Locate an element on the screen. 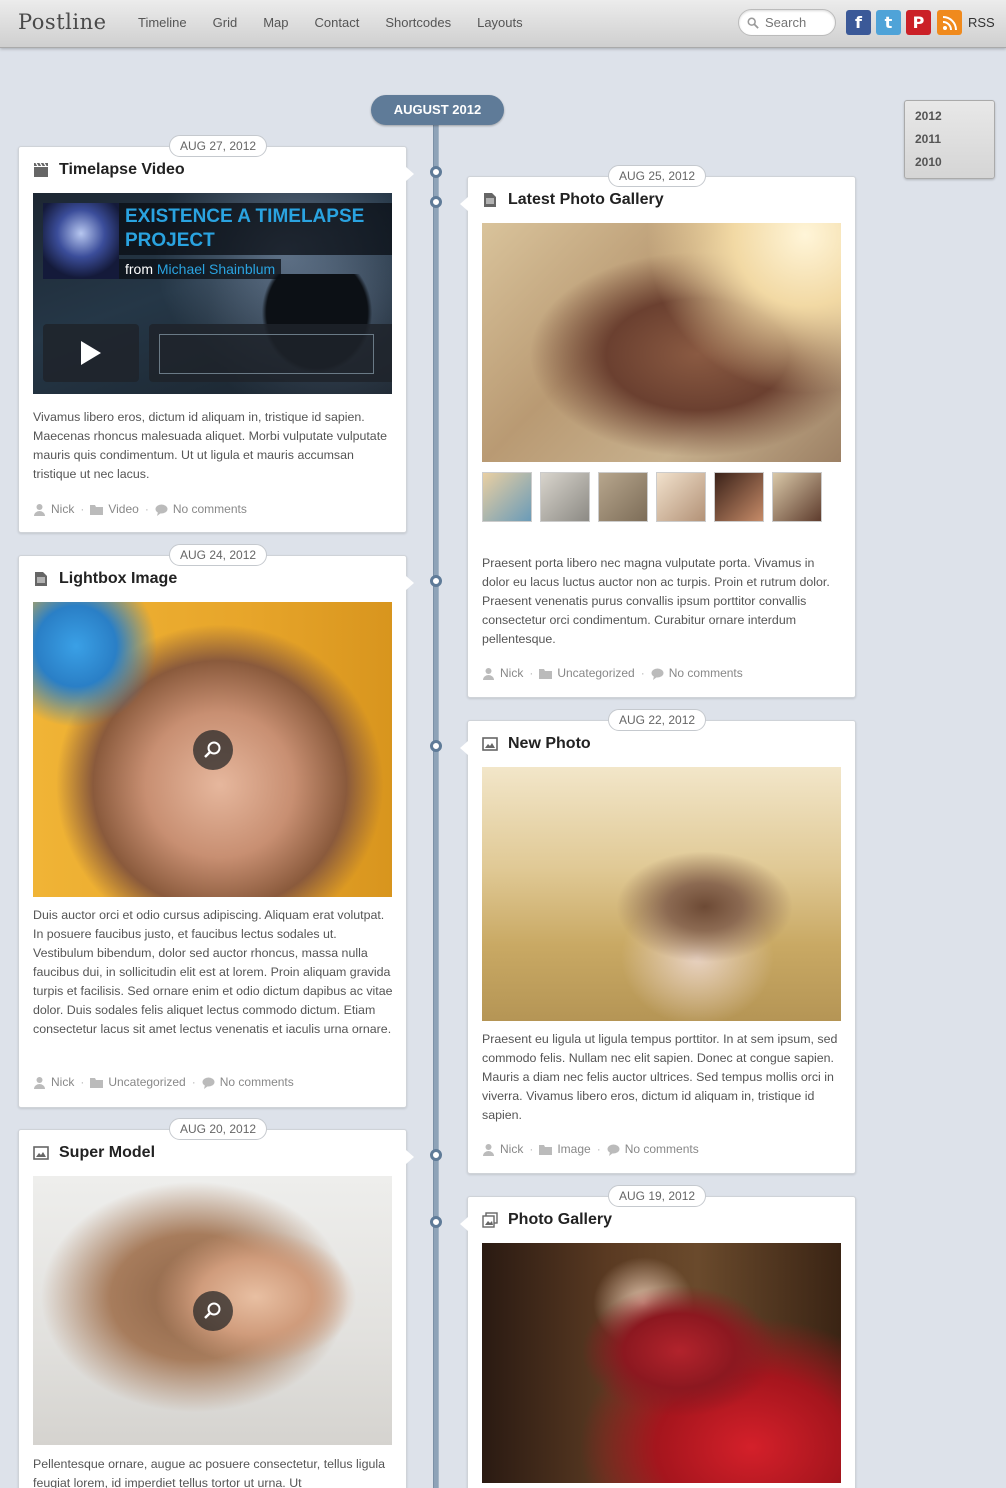 The image size is (1006, 1488). post-title: Latest Photo Gallery is located at coordinates (573, 200).